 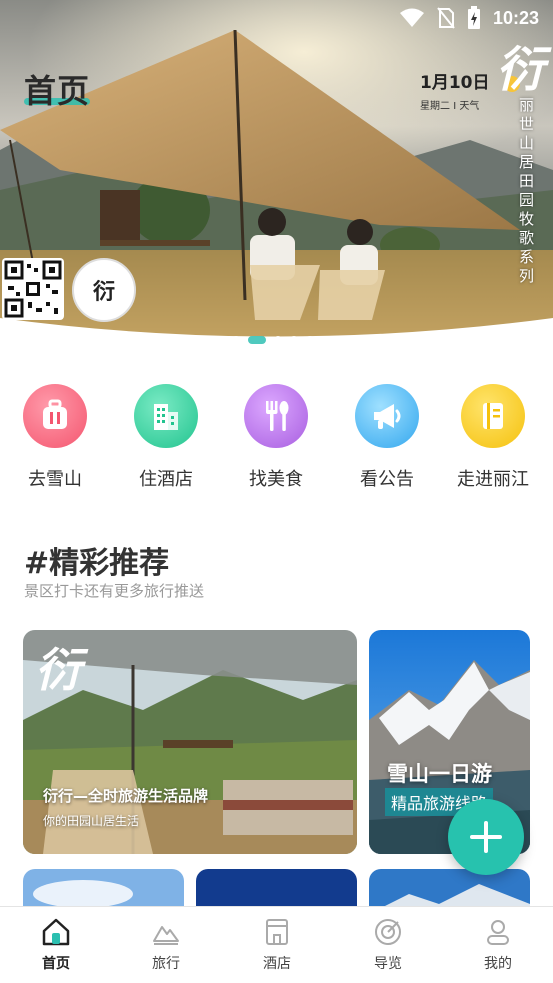 I want to click on nav-label: 我的, so click(x=498, y=964).